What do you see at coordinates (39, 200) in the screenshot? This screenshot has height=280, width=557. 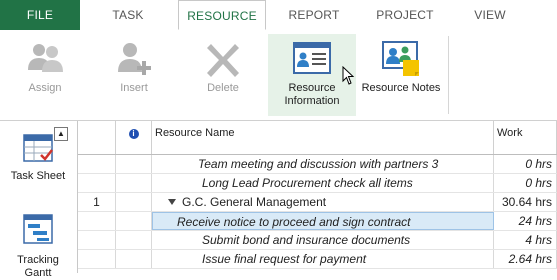 I see `view-bar: ▲ Task Sheet Tracking Gantt` at bounding box center [39, 200].